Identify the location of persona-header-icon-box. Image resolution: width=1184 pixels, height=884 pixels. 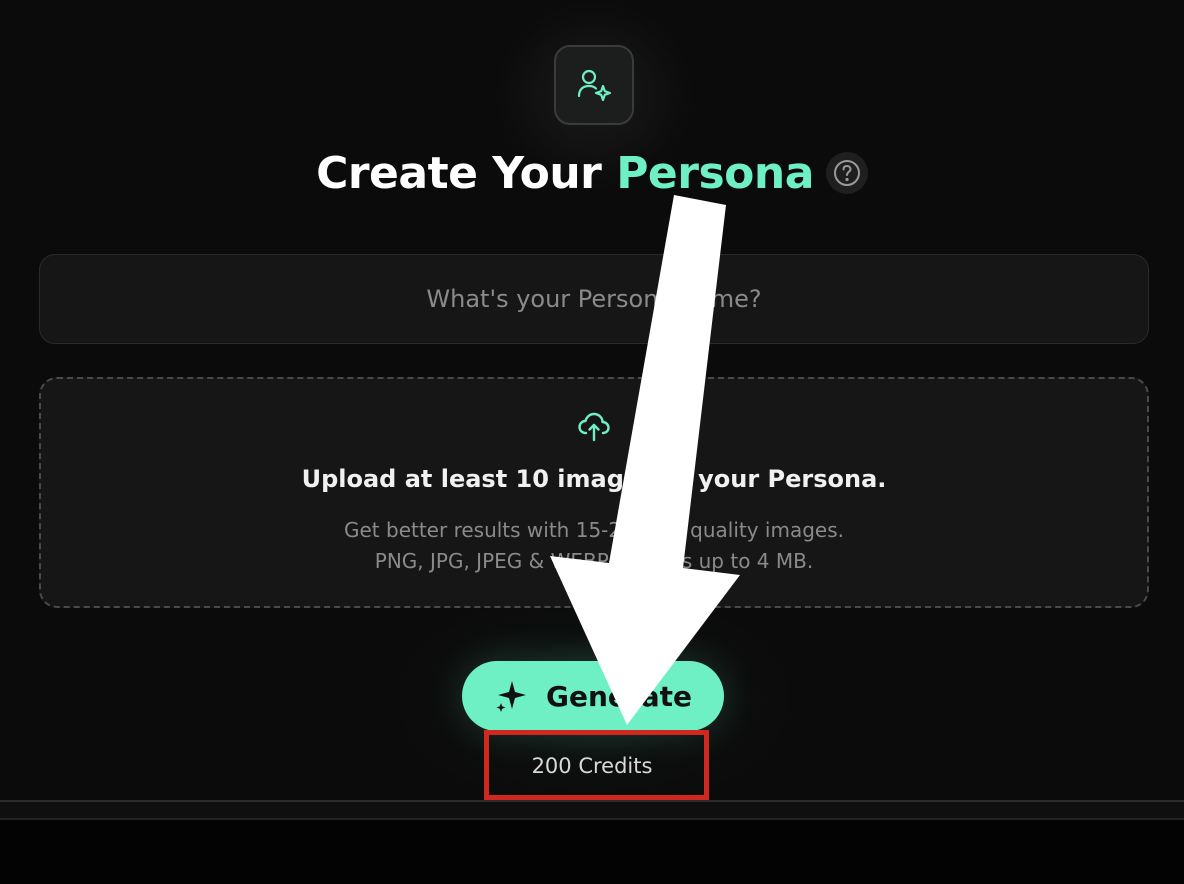
(594, 85).